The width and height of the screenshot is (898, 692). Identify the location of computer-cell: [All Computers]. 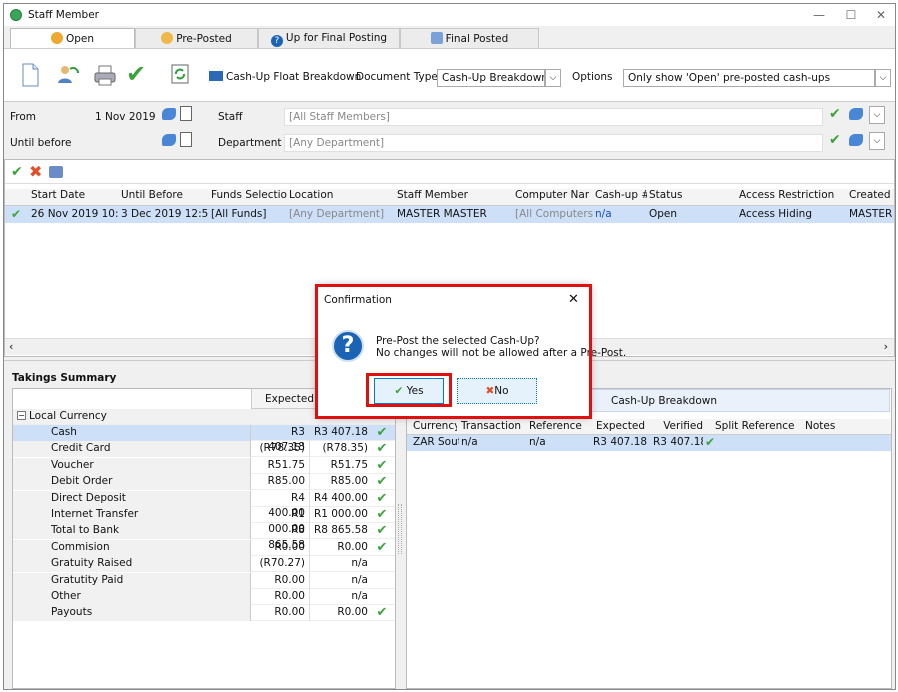
(554, 214).